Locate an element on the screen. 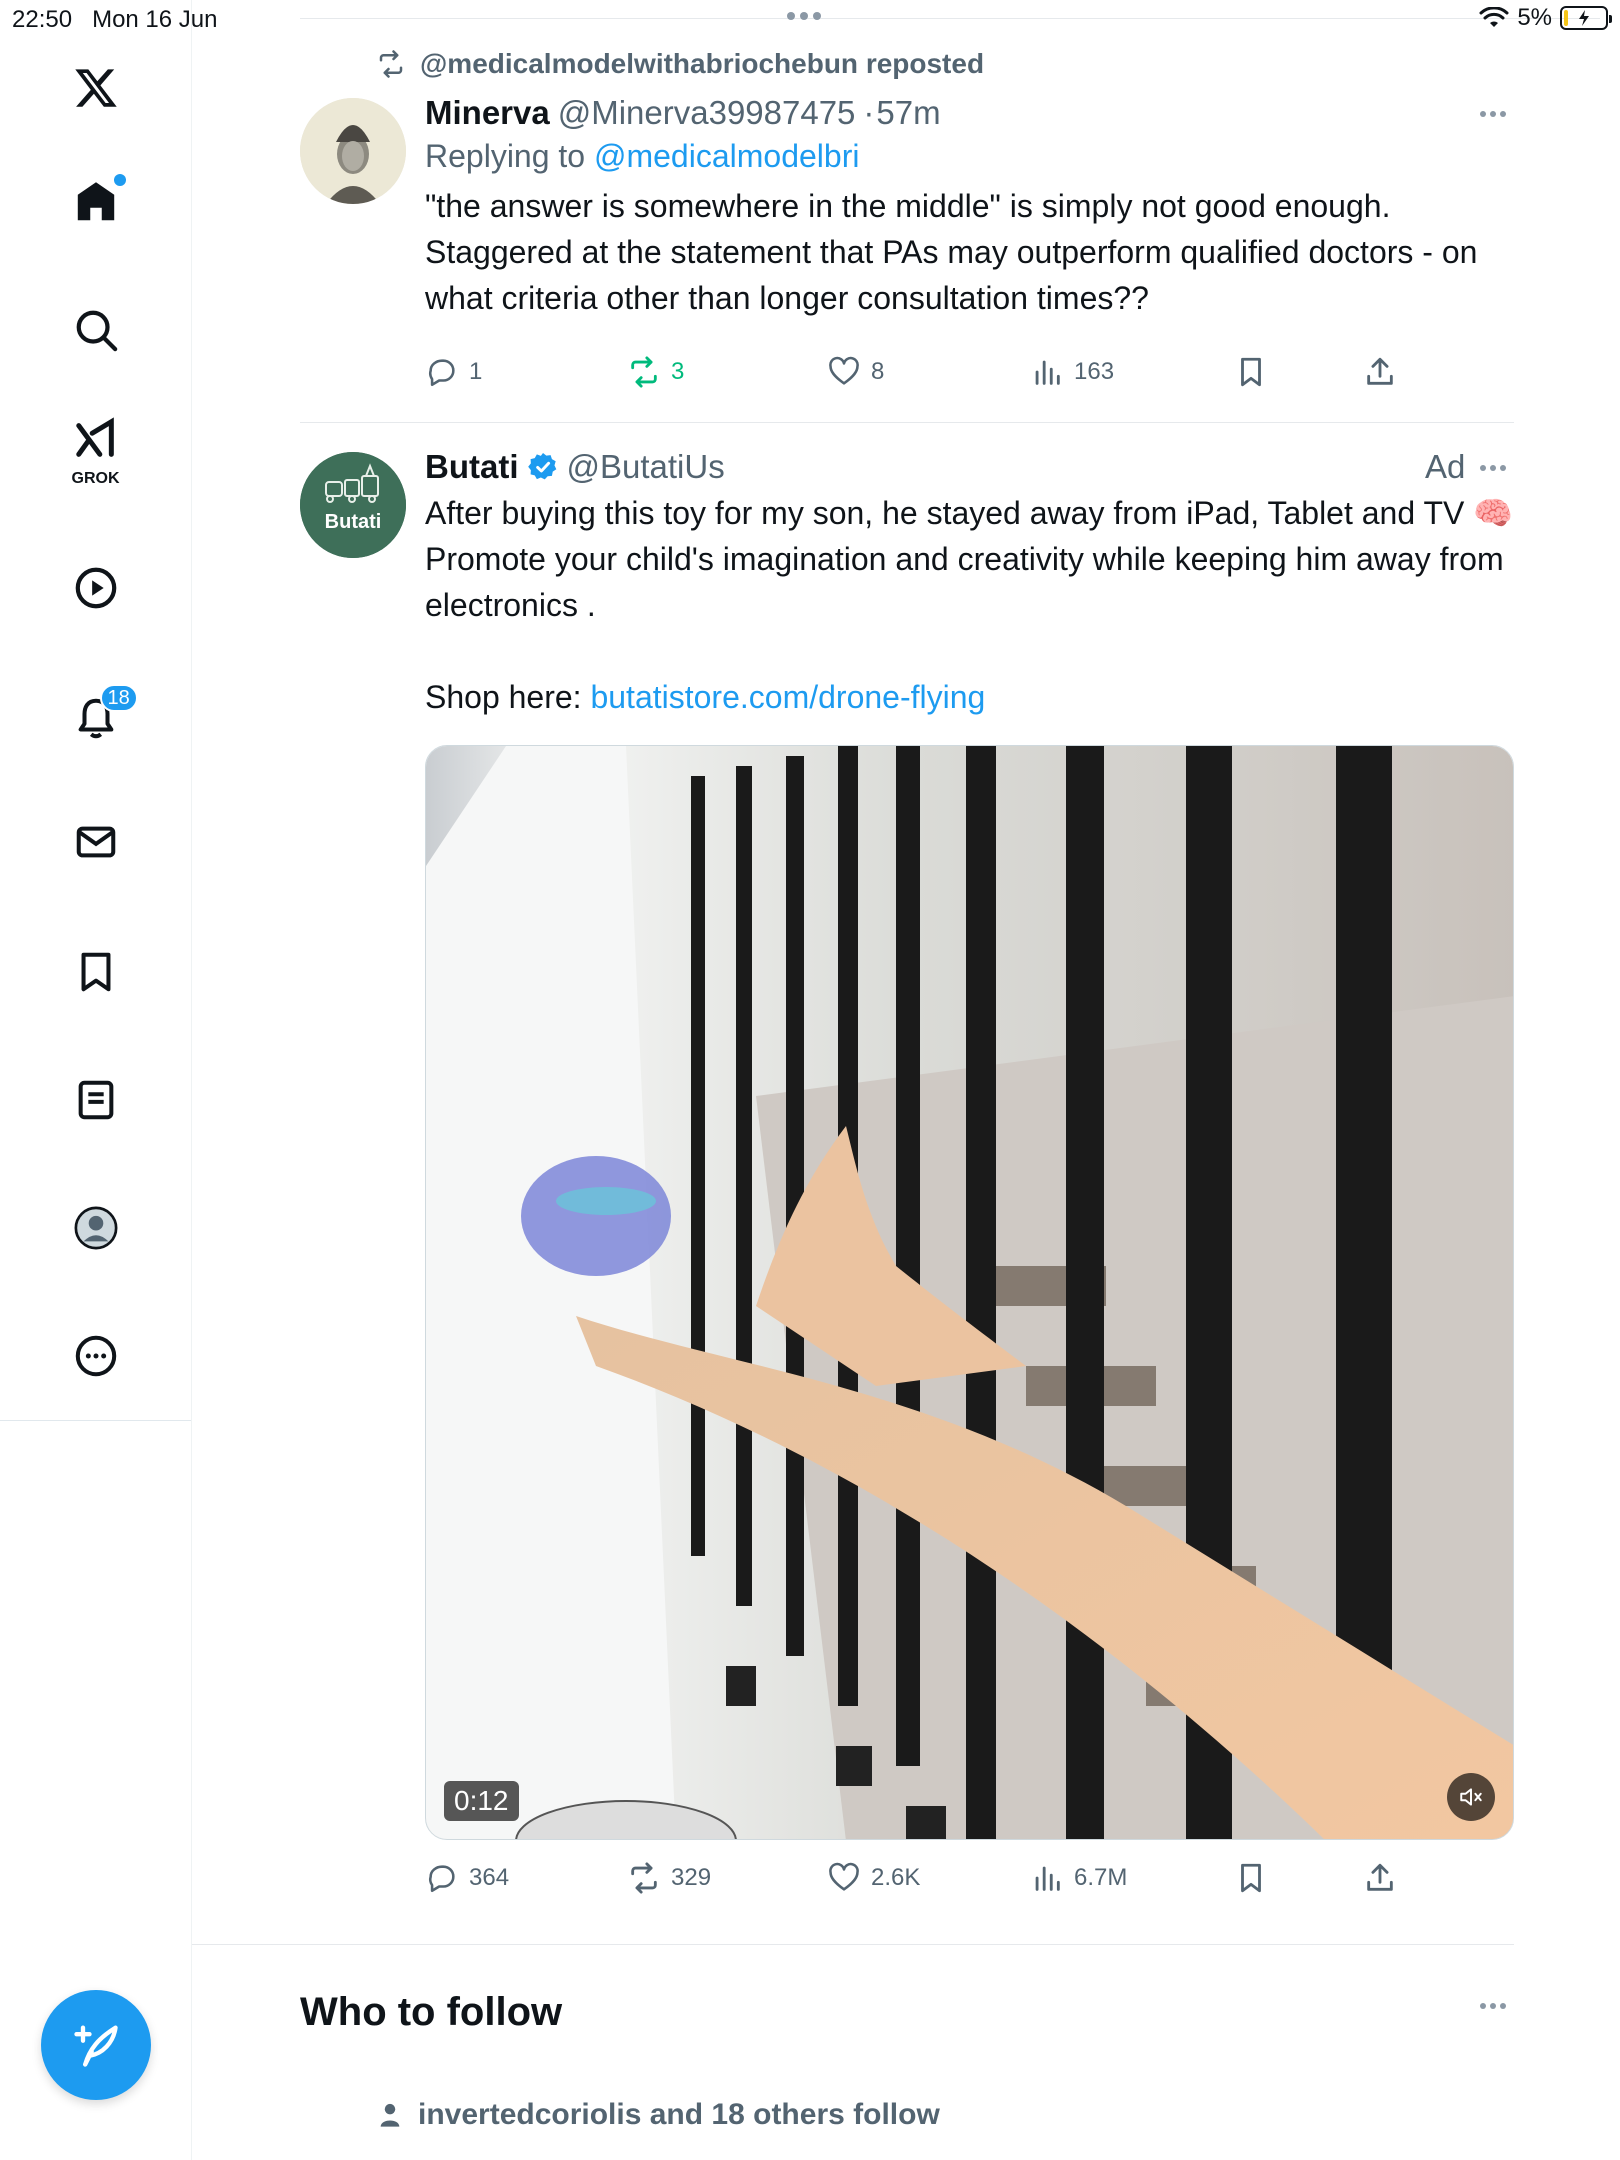 This screenshot has width=1620, height=2160. repost-context: @medicalmodelwithabriochebun reposted is located at coordinates (680, 64).